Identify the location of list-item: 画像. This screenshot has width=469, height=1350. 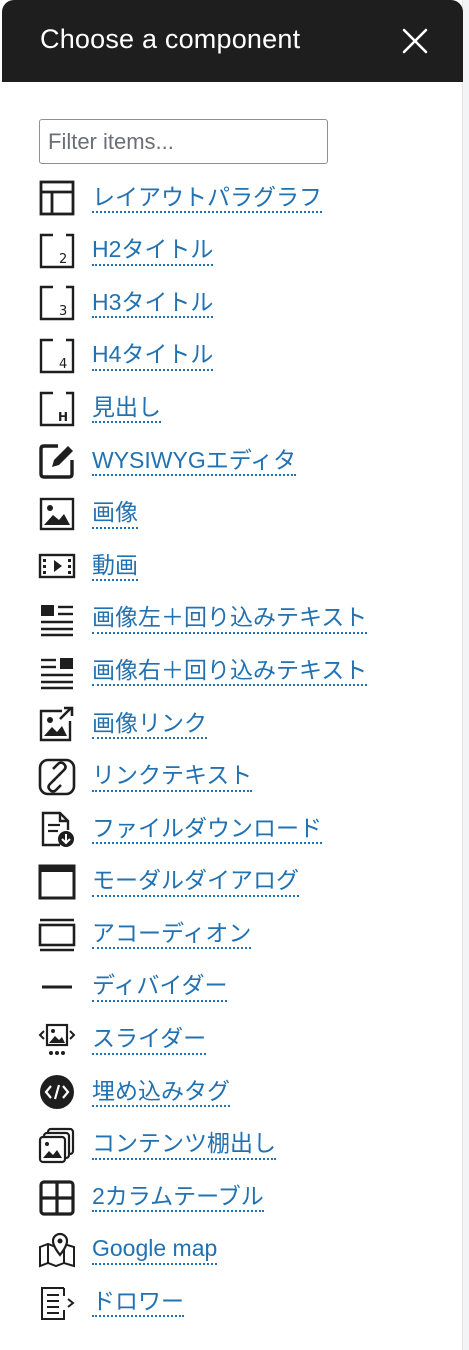
(248, 514).